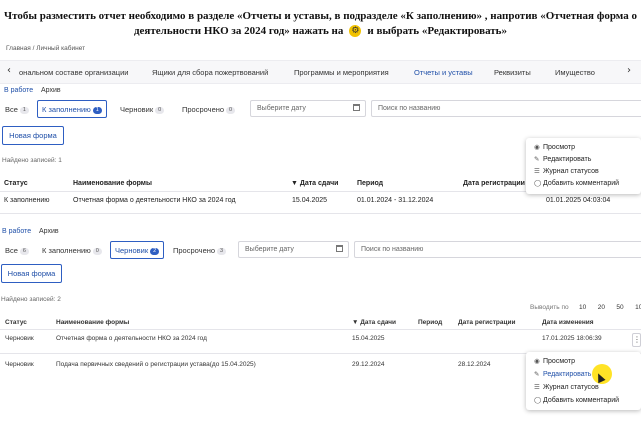 The width and height of the screenshot is (641, 427). What do you see at coordinates (132, 250) in the screenshot?
I see `filter-label: Черновик` at bounding box center [132, 250].